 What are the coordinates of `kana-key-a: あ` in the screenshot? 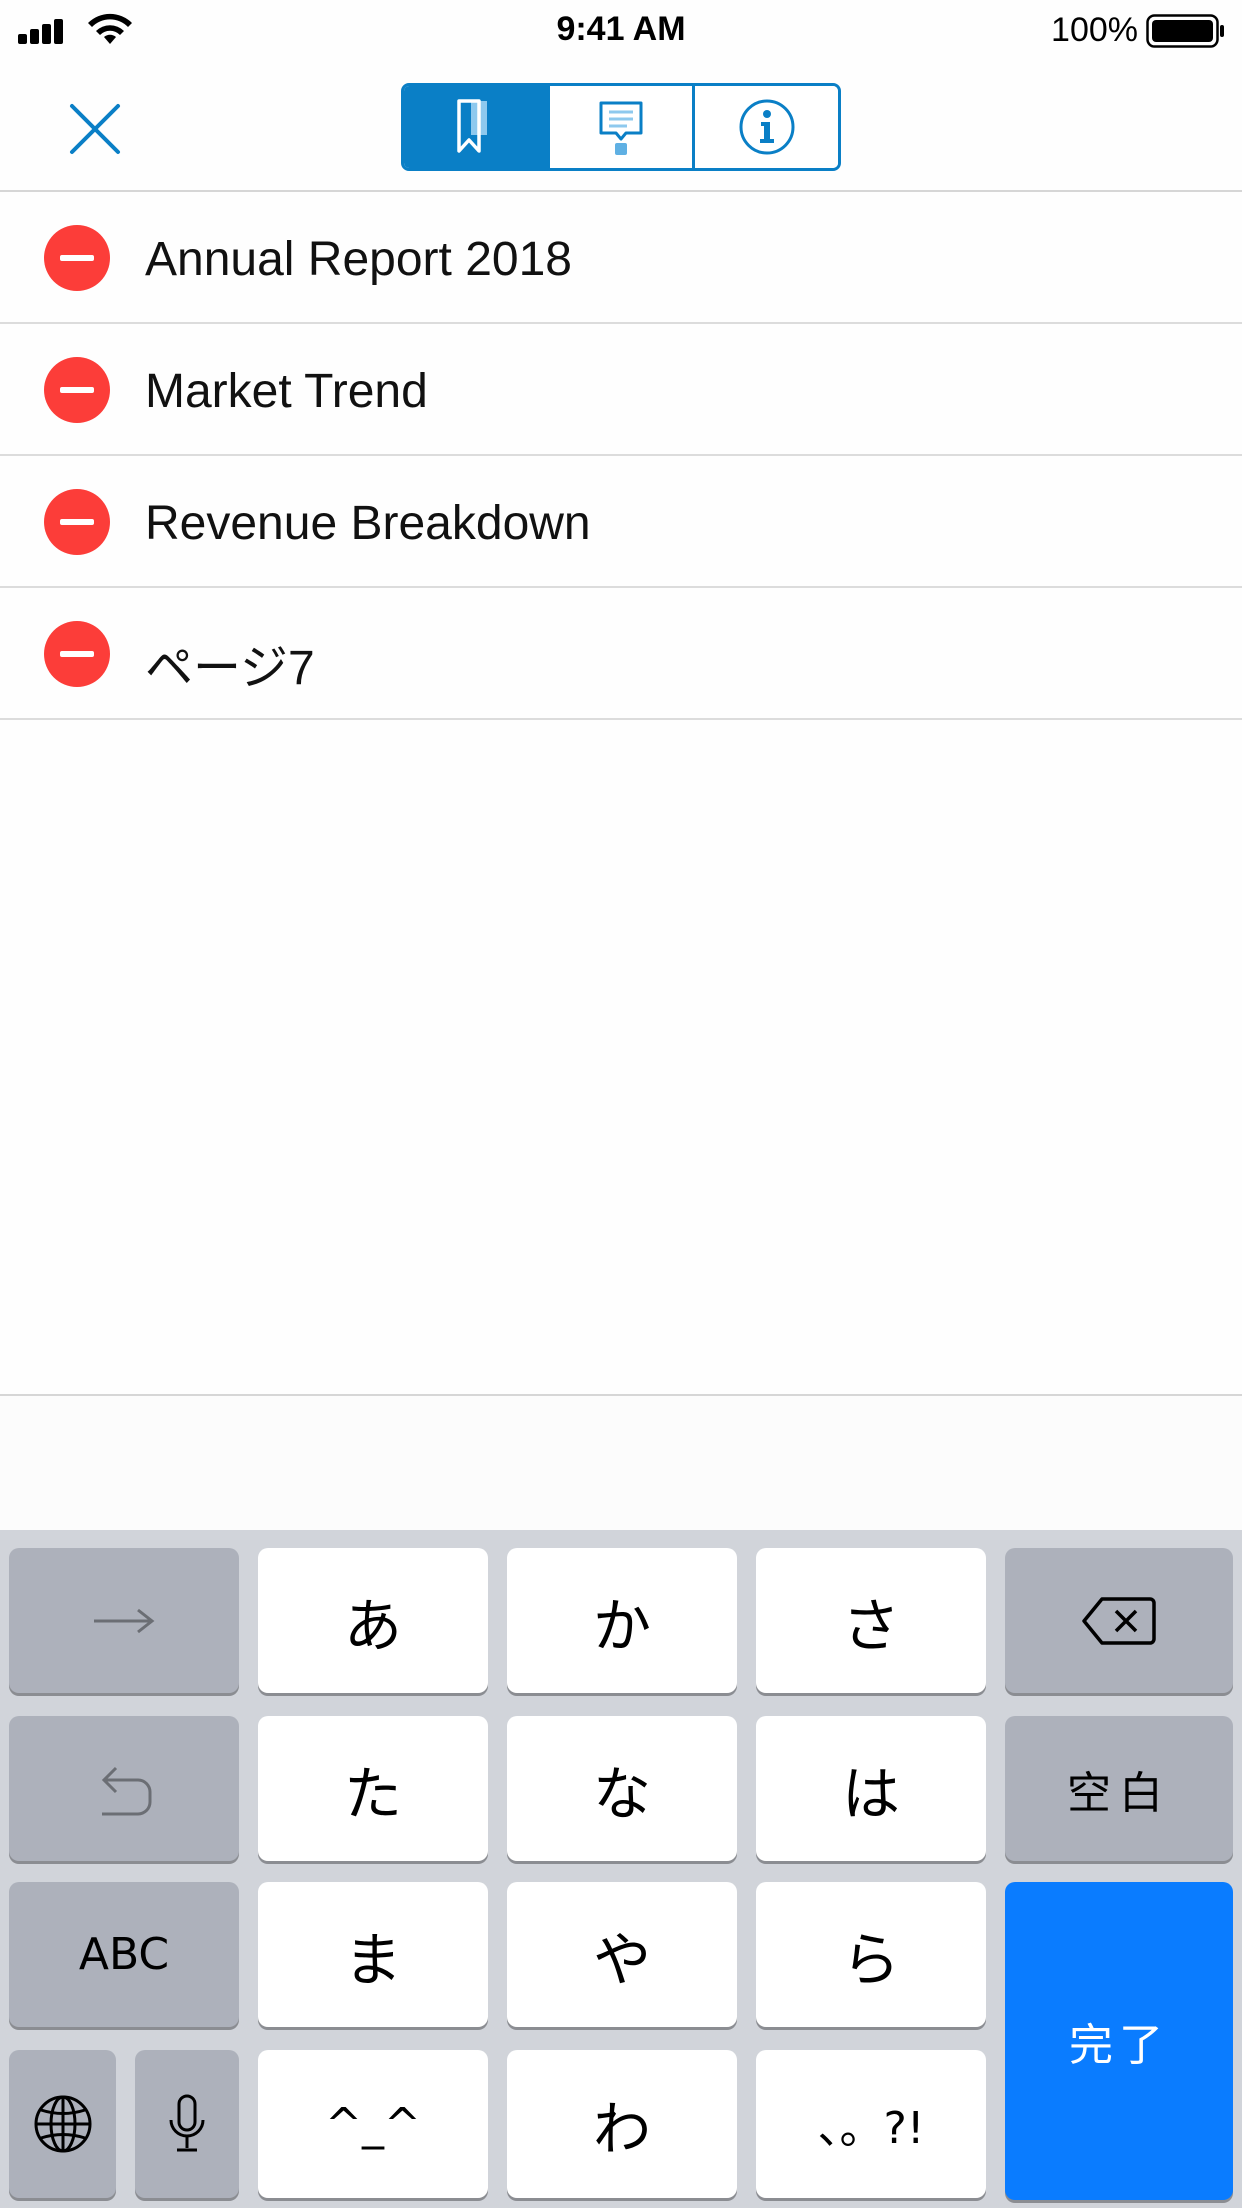 It's located at (373, 1620).